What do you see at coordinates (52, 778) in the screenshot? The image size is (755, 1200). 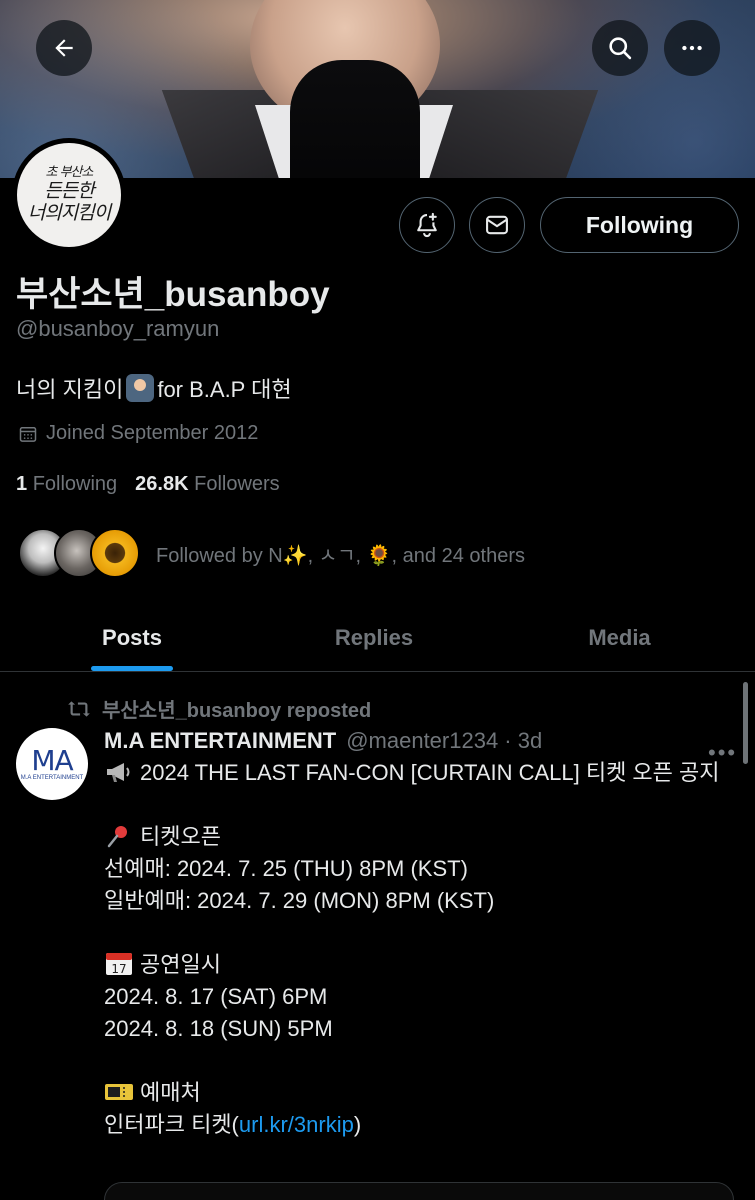 I see `avatar-logo-subtext: M.A ENTERTAINMENT` at bounding box center [52, 778].